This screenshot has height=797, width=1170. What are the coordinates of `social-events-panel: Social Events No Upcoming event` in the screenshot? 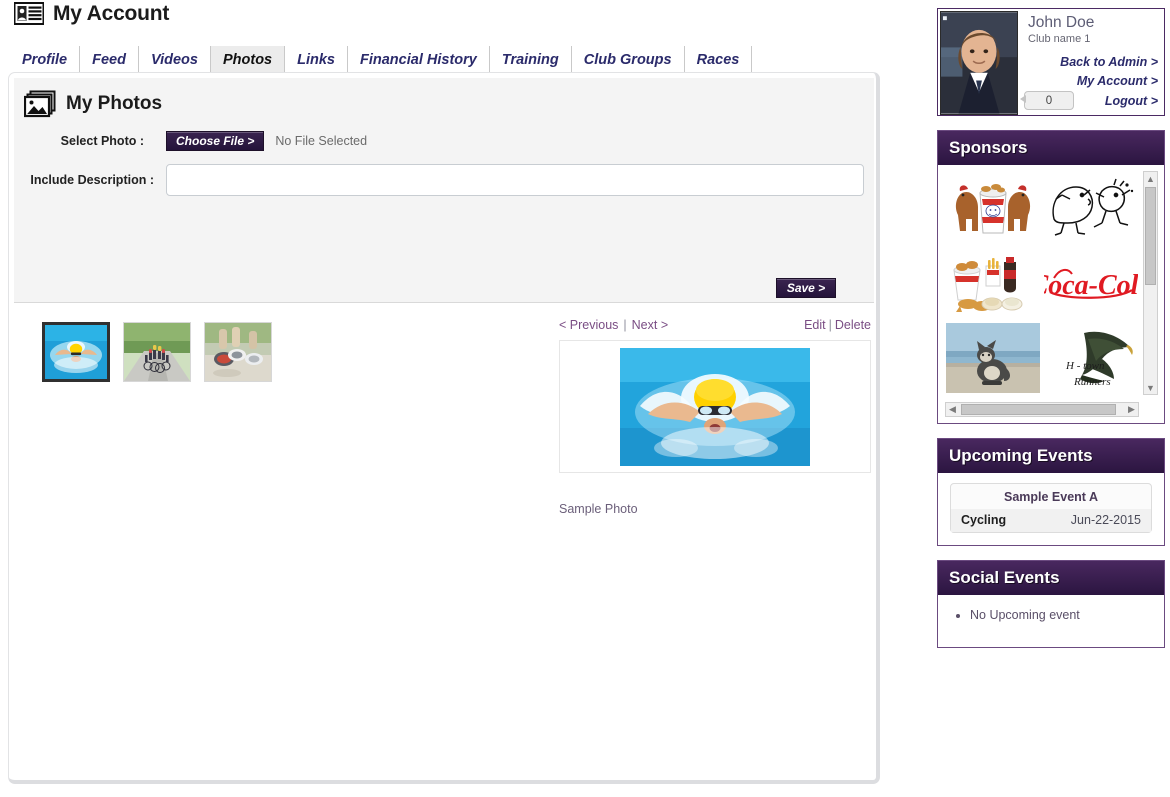 It's located at (1051, 604).